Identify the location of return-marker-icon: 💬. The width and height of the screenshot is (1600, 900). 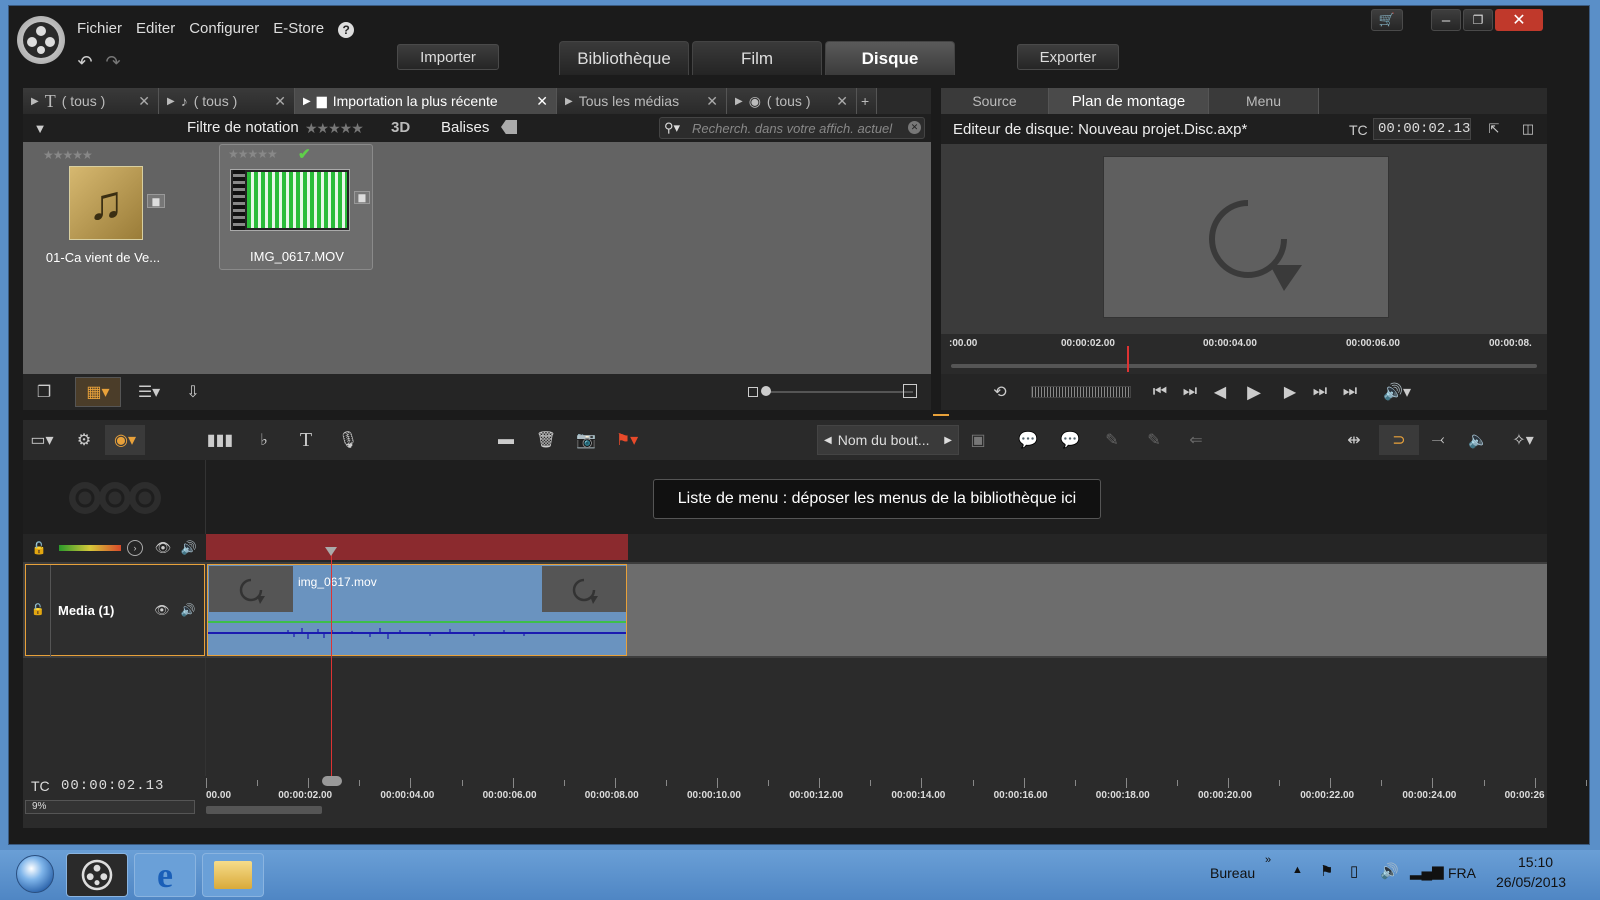
(1070, 440).